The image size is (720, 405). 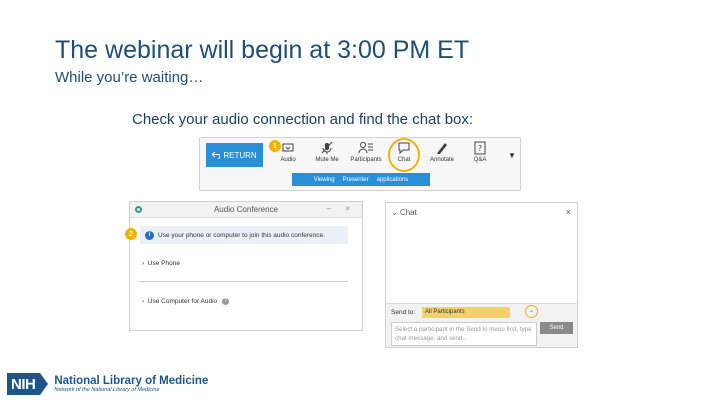 What do you see at coordinates (131, 234) in the screenshot?
I see `step-badge-2: 2` at bounding box center [131, 234].